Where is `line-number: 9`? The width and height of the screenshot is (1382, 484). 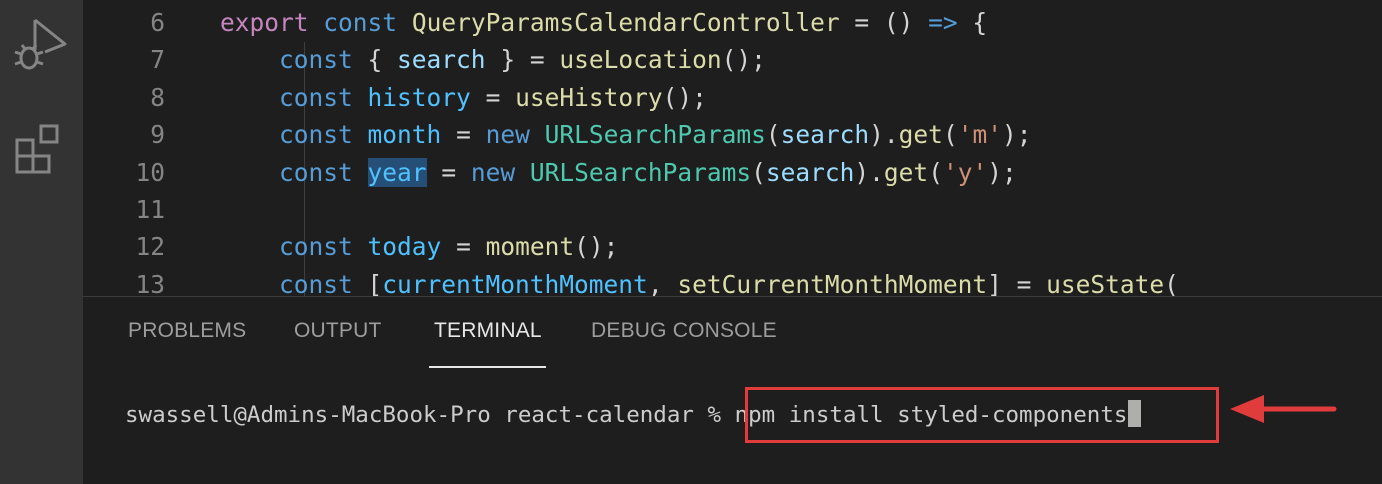
line-number: 9 is located at coordinates (157, 135).